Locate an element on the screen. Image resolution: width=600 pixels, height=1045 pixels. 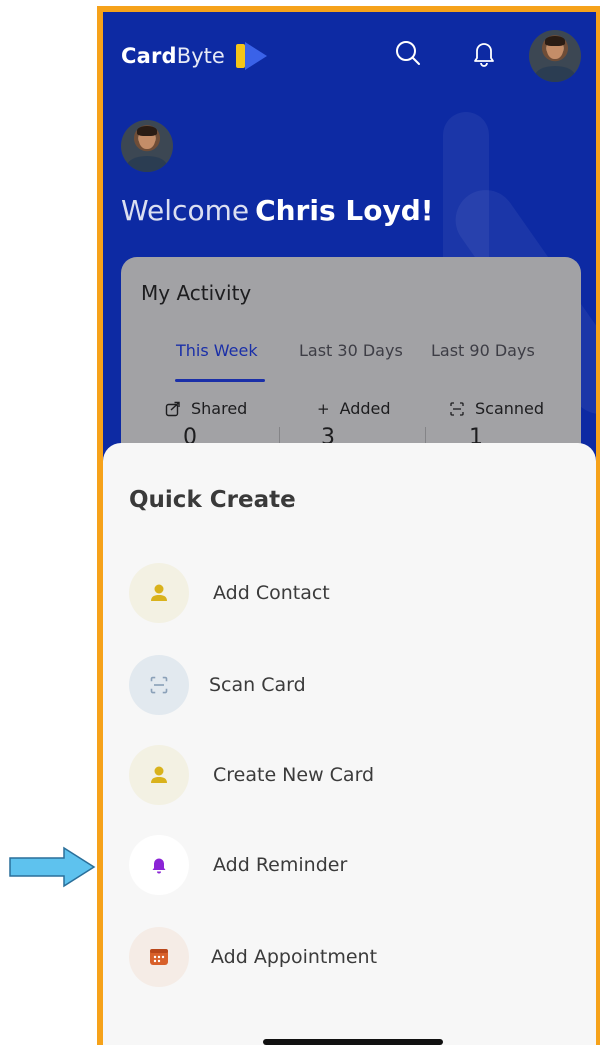
share-icon is located at coordinates (172, 408).